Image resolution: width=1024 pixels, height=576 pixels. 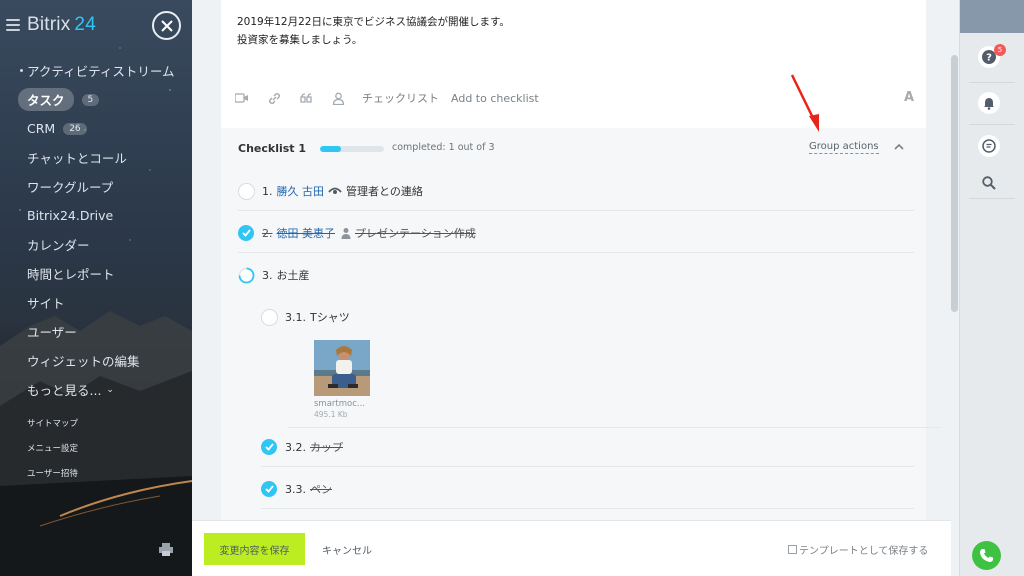 I want to click on crm-count-badge: 26, so click(x=75, y=128).